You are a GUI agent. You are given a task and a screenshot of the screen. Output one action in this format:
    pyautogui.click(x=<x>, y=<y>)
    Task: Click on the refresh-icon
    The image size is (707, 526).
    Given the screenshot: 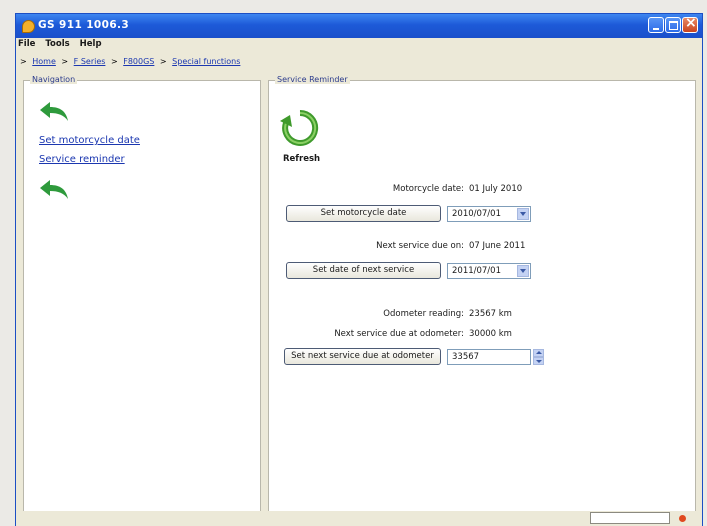 What is the action you would take?
    pyautogui.click(x=300, y=127)
    